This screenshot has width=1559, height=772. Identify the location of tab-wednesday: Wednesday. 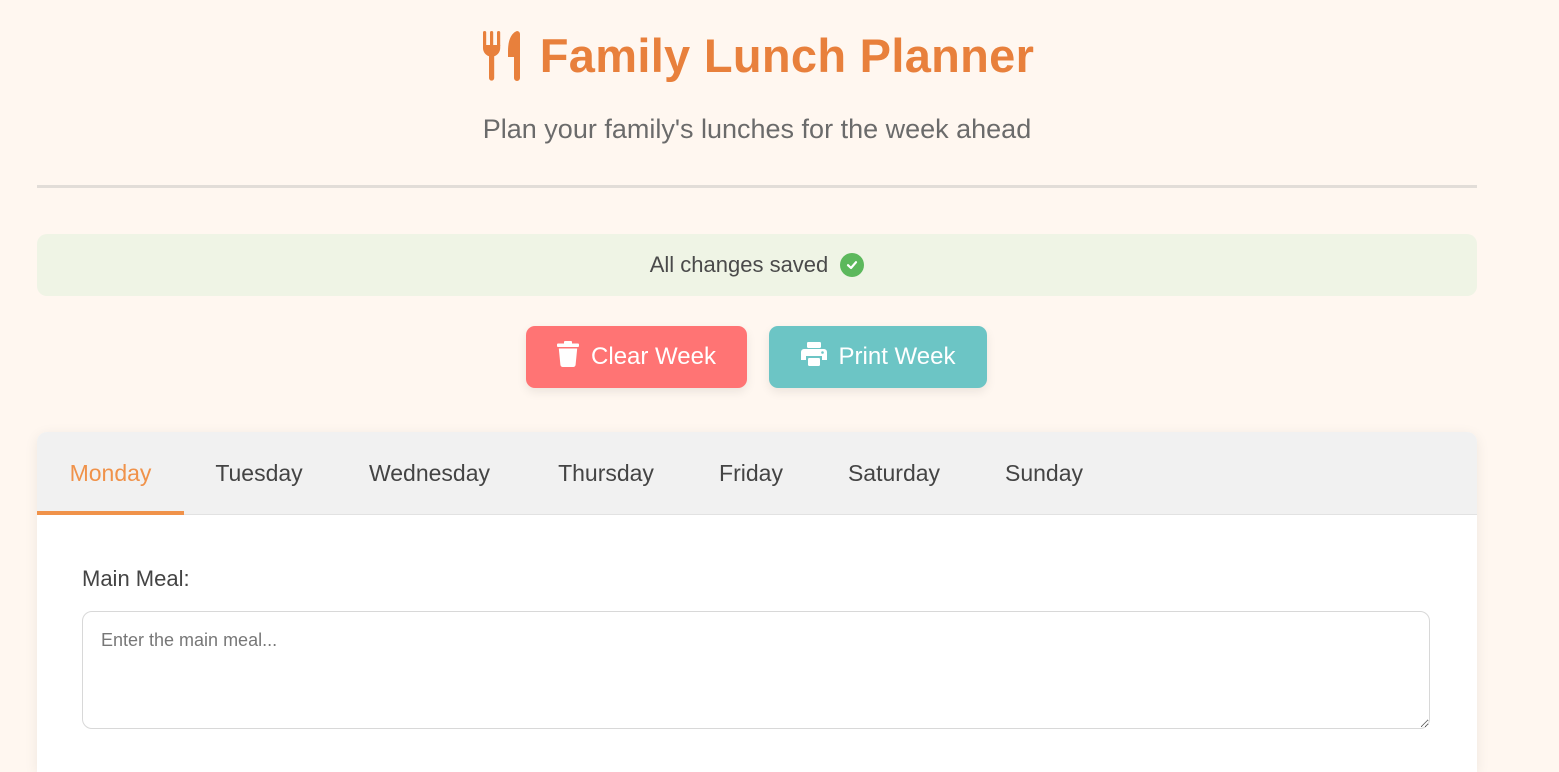
(429, 473).